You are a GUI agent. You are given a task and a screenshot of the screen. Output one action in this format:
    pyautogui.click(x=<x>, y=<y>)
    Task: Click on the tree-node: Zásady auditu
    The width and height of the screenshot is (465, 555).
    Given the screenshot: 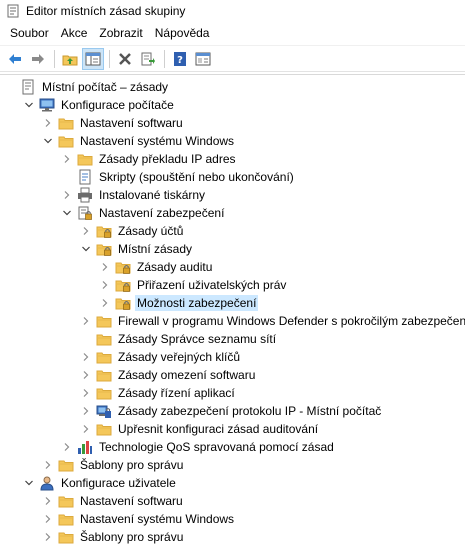 What is the action you would take?
    pyautogui.click(x=156, y=267)
    